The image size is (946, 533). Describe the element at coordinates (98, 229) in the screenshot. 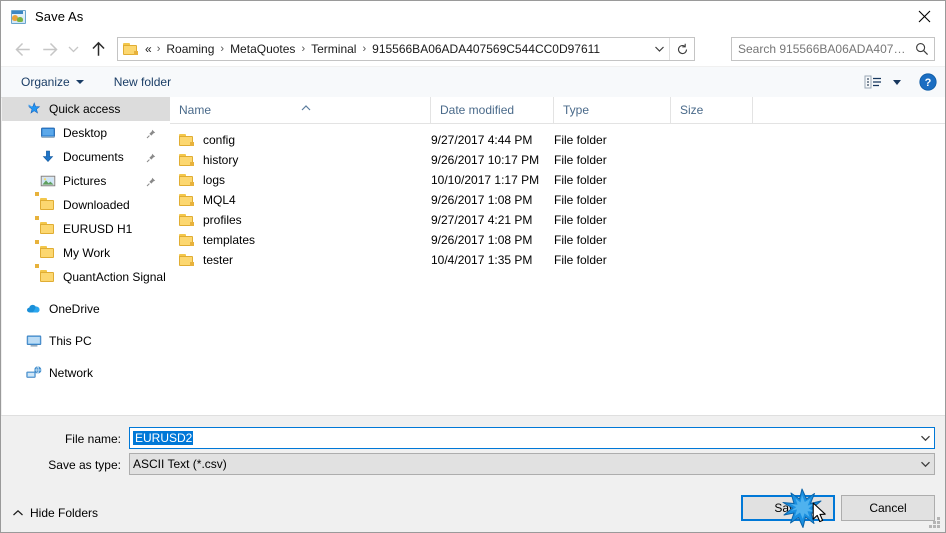

I see `sidebar-item-label: EURUSD H1` at that location.